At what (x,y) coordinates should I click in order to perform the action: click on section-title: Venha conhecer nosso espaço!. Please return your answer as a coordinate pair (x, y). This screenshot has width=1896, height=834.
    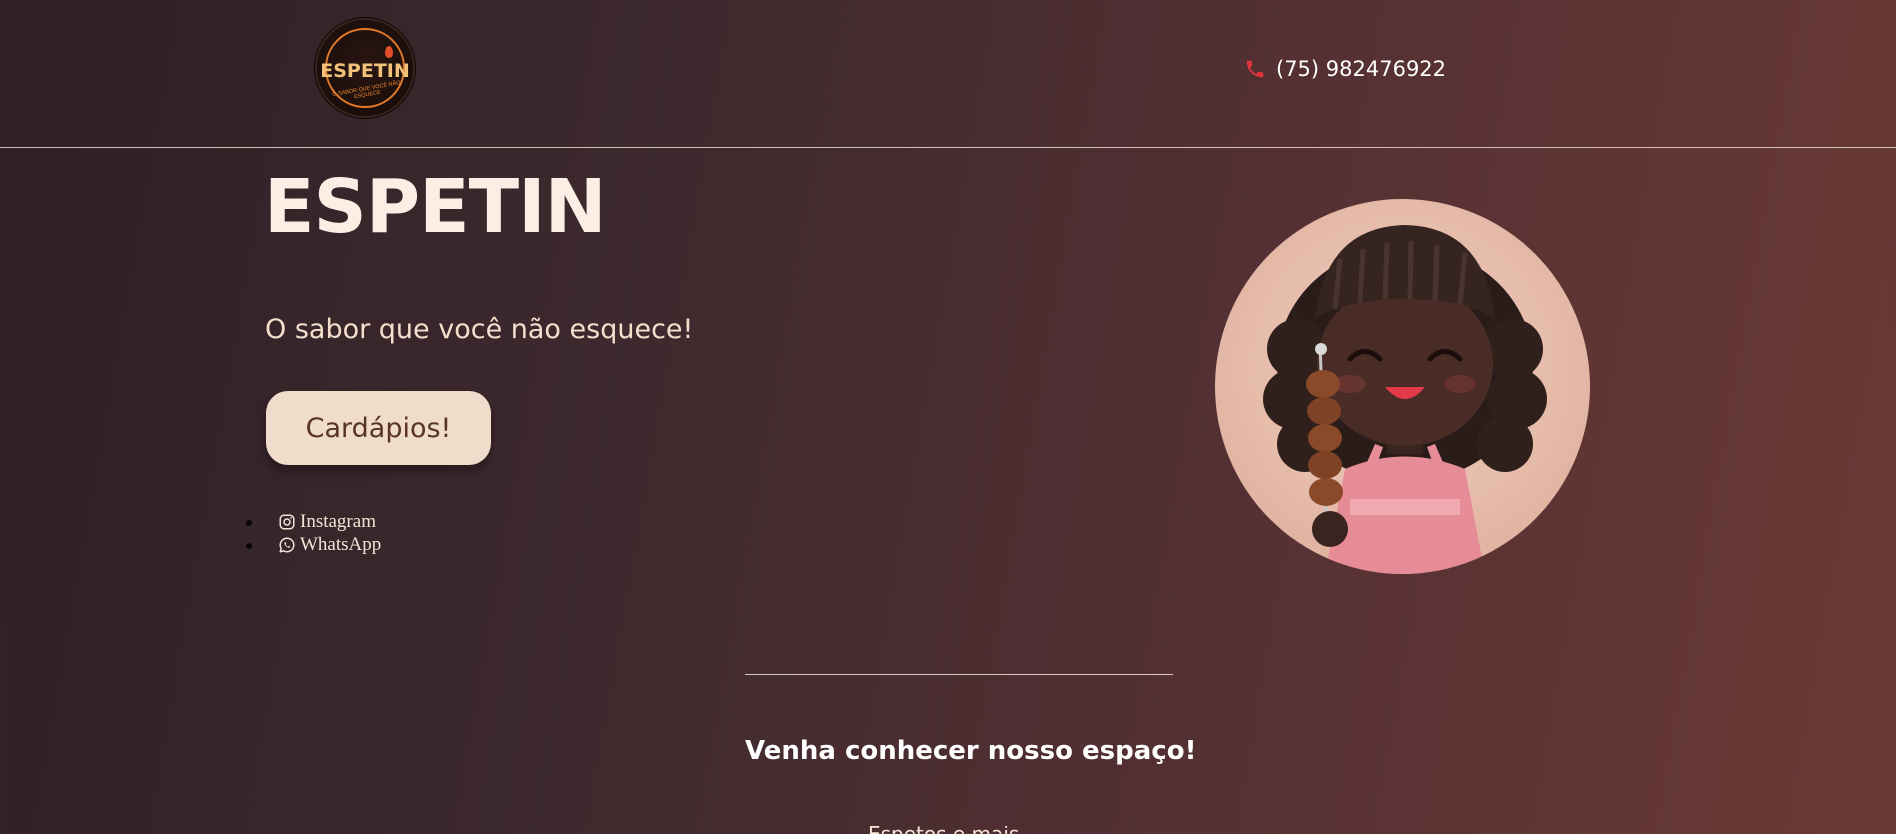
    Looking at the image, I should click on (971, 751).